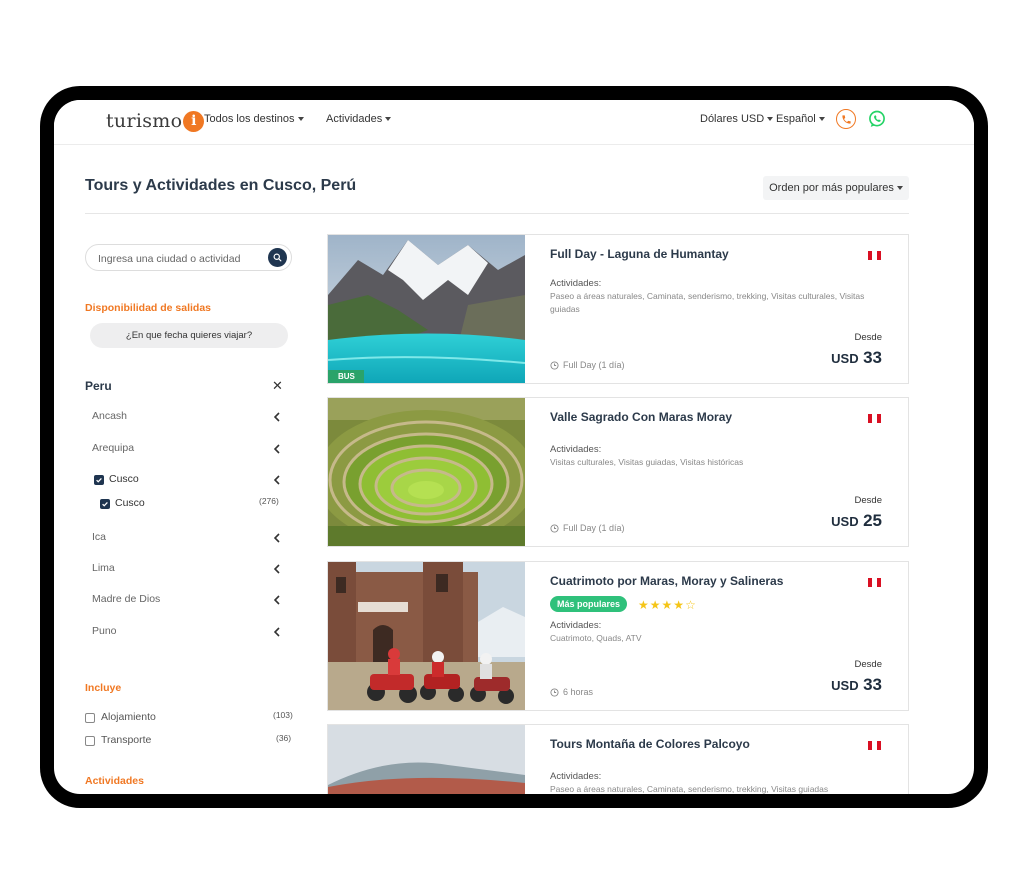  What do you see at coordinates (90, 718) in the screenshot?
I see `alojamiento-checkbox` at bounding box center [90, 718].